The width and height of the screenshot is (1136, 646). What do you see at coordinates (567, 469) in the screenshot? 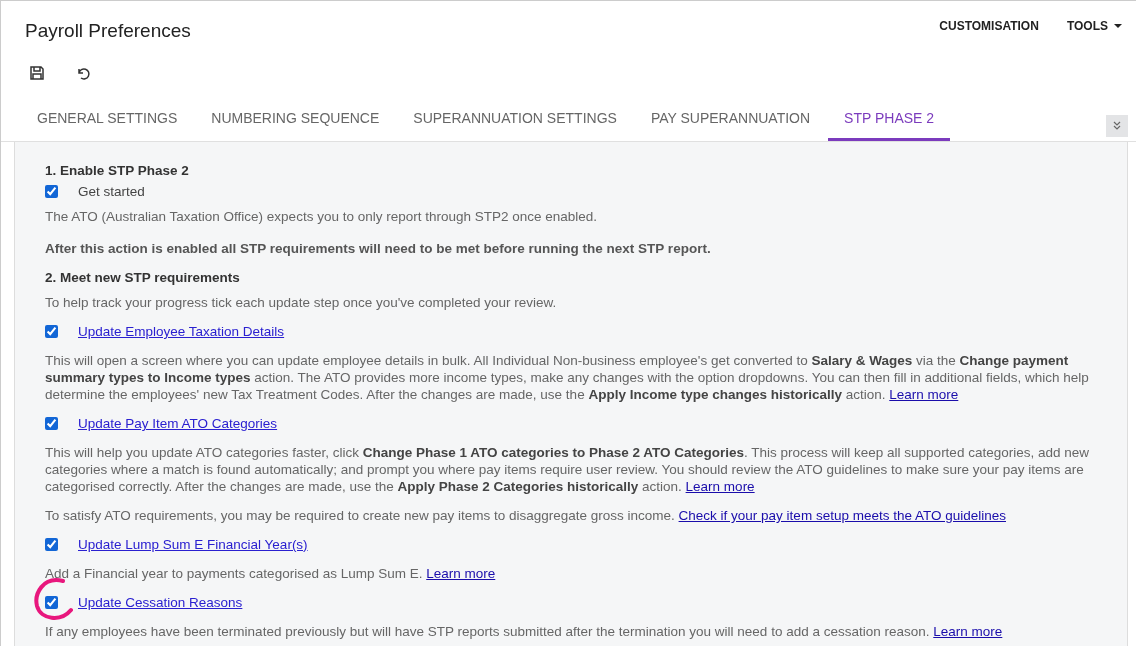
I see `step-description: This will help you update ATO categories faster, click Change Phase 1 ATO categories to Phase 2 ATO Categories. This process will keep all supported categories, add new categories where a match is found automatically; and prompt you where pay items require user review. You should review the ATO guidelines to make sure your pay items are categorised correctly. After the changes are made, use the Apply Phase 2 Categories historically action. Learn more` at bounding box center [567, 469].